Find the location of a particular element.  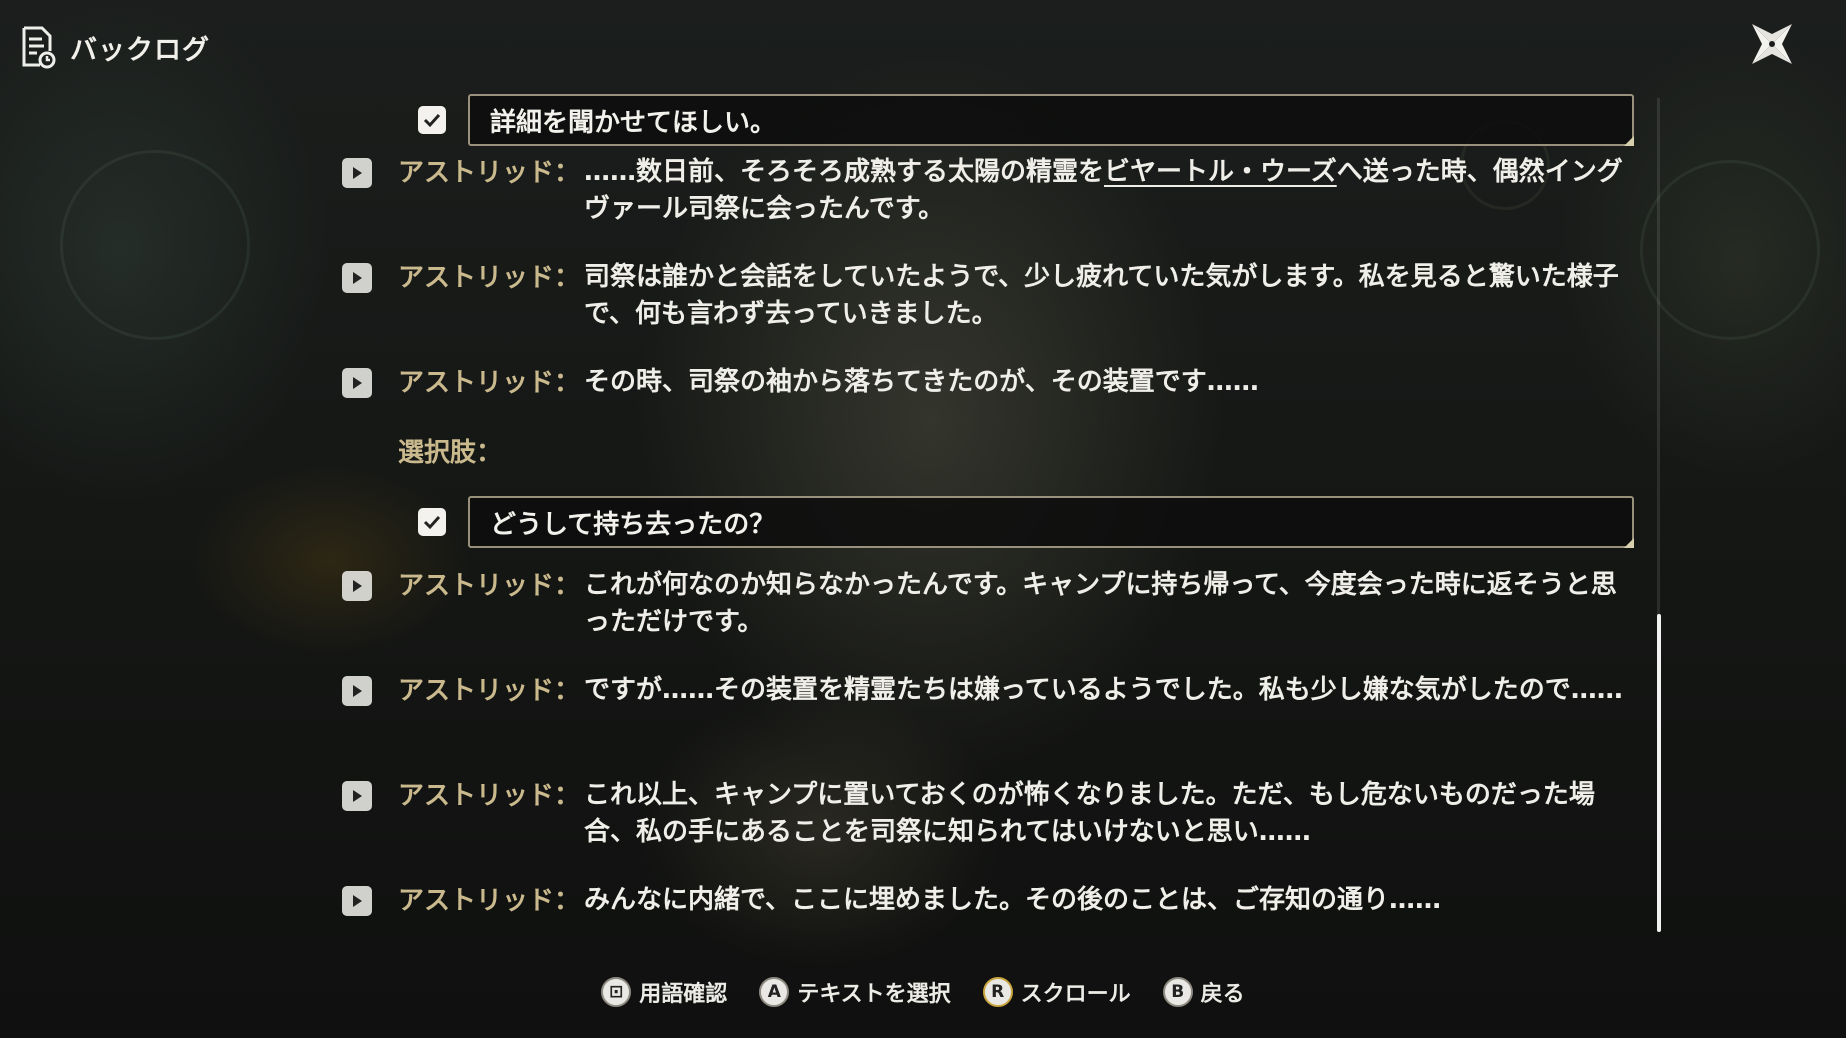

backlog-header: バックログ is located at coordinates (115, 47).